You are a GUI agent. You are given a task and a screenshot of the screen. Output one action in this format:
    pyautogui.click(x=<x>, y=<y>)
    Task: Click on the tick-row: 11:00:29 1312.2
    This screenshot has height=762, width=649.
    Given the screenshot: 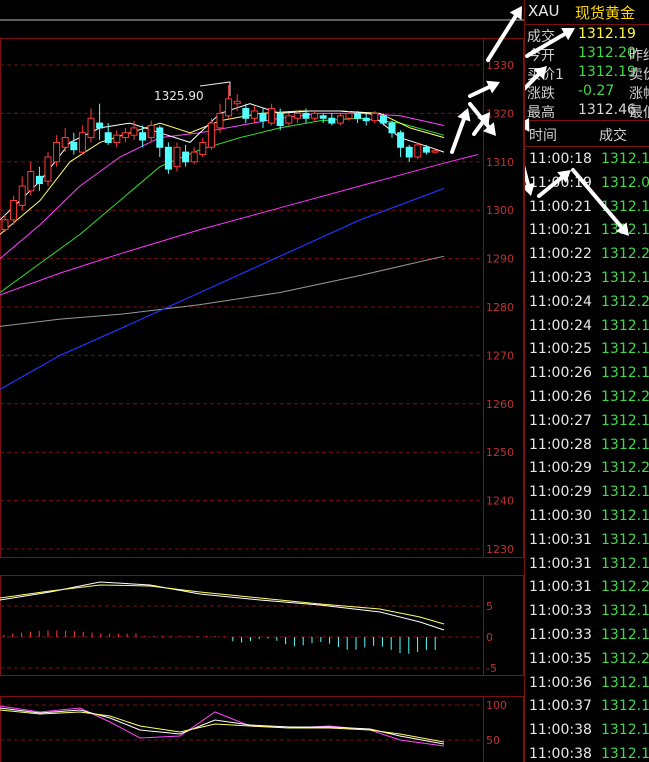 What is the action you would take?
    pyautogui.click(x=587, y=469)
    